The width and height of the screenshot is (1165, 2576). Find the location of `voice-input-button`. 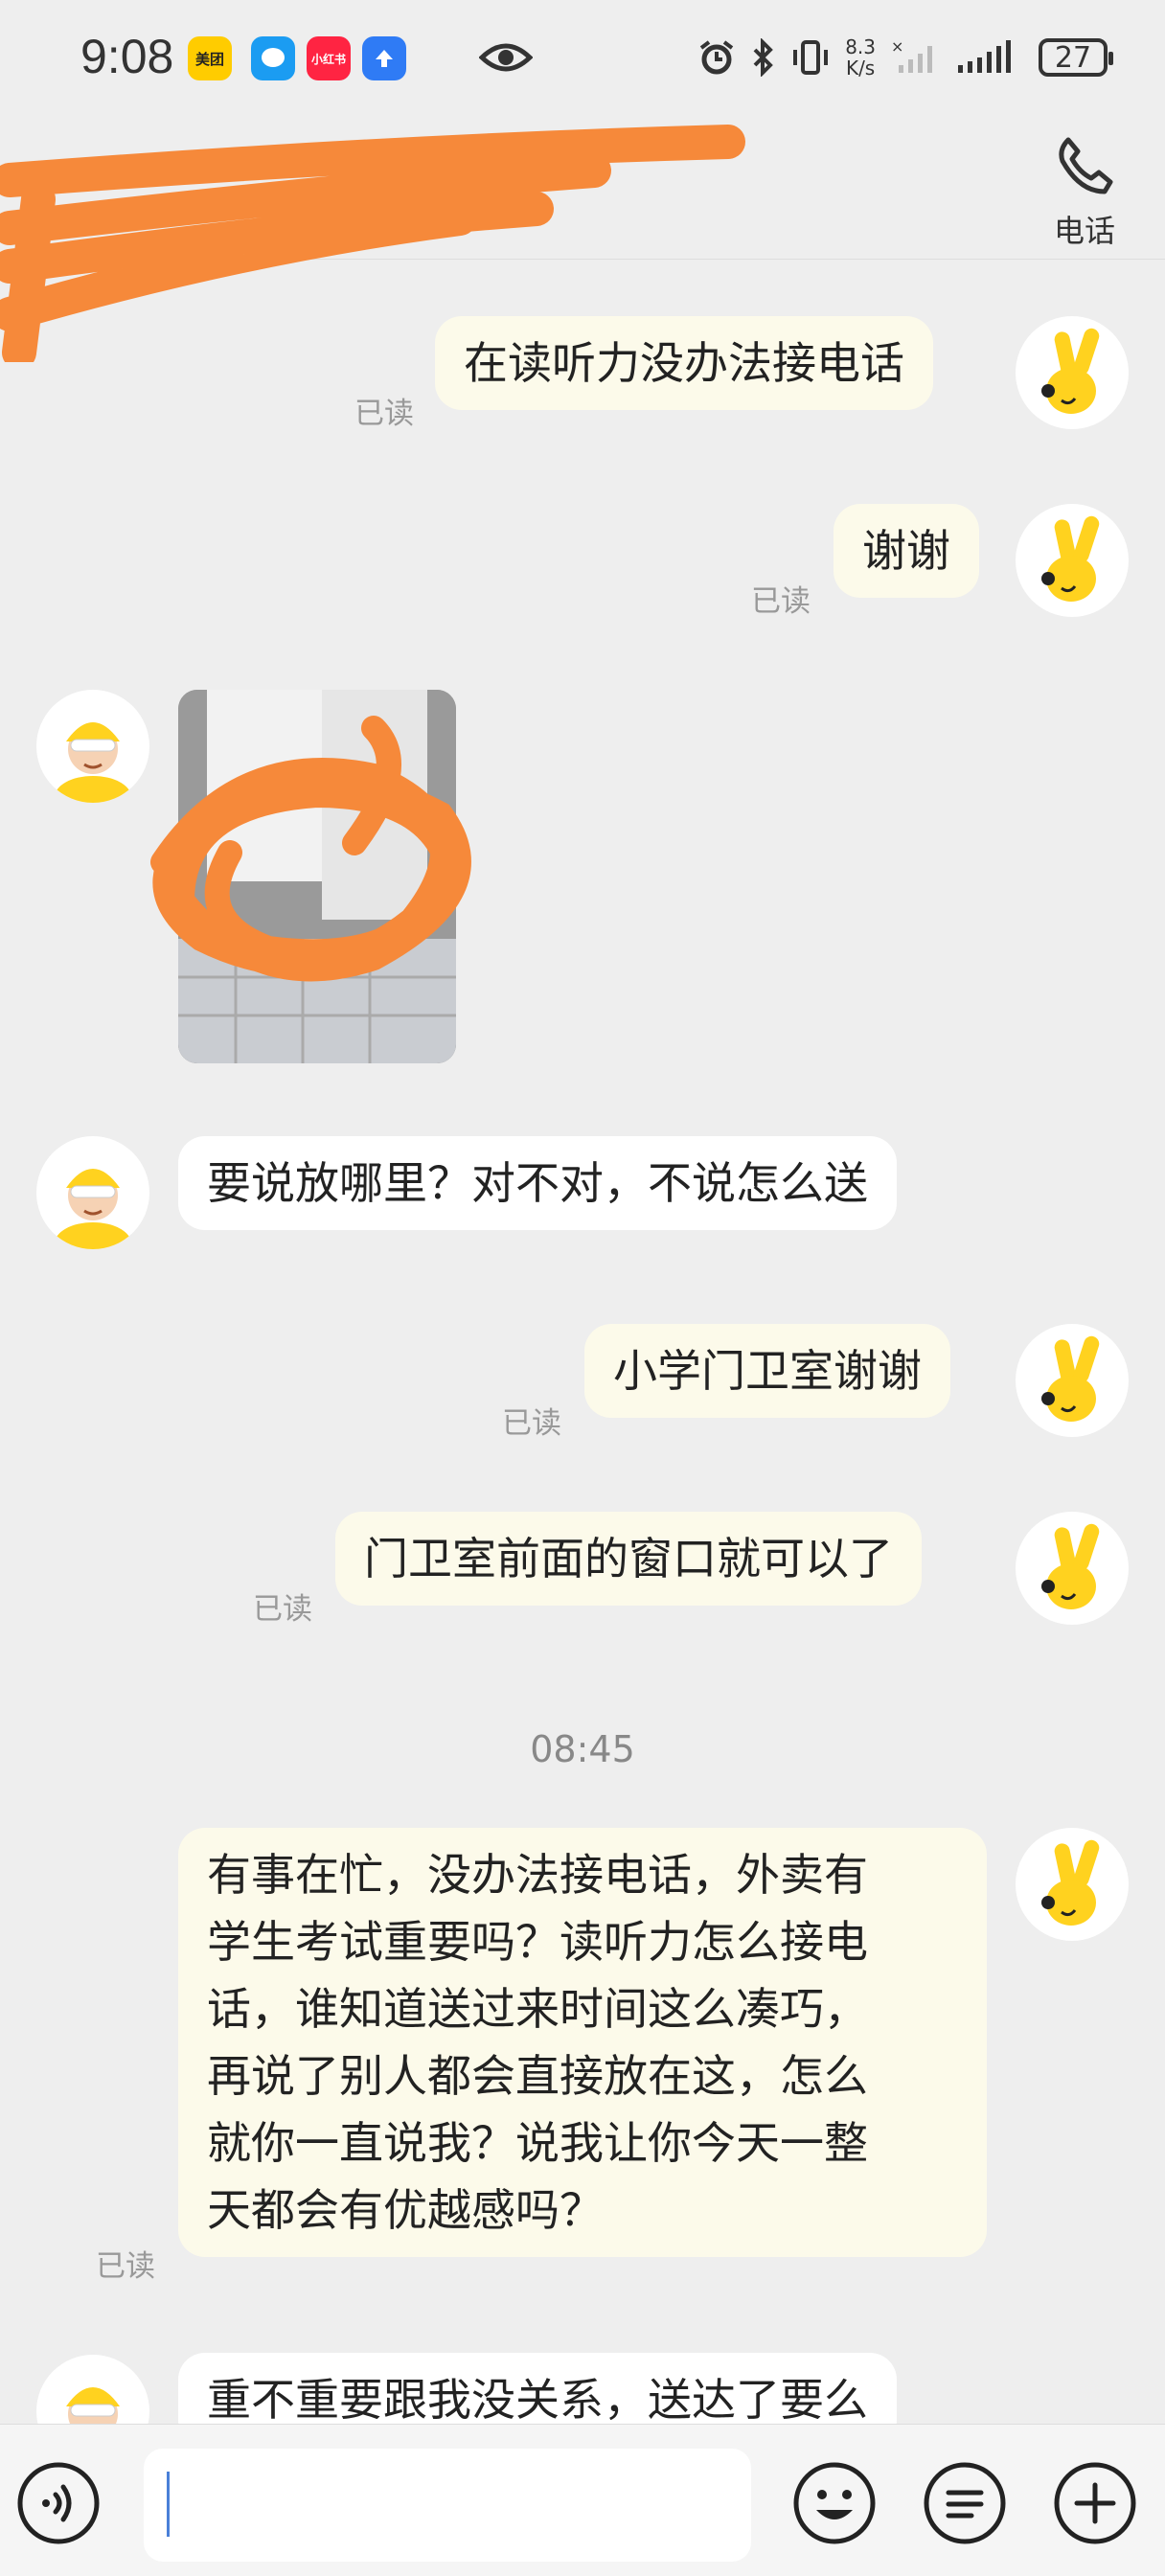

voice-input-button is located at coordinates (58, 2503).